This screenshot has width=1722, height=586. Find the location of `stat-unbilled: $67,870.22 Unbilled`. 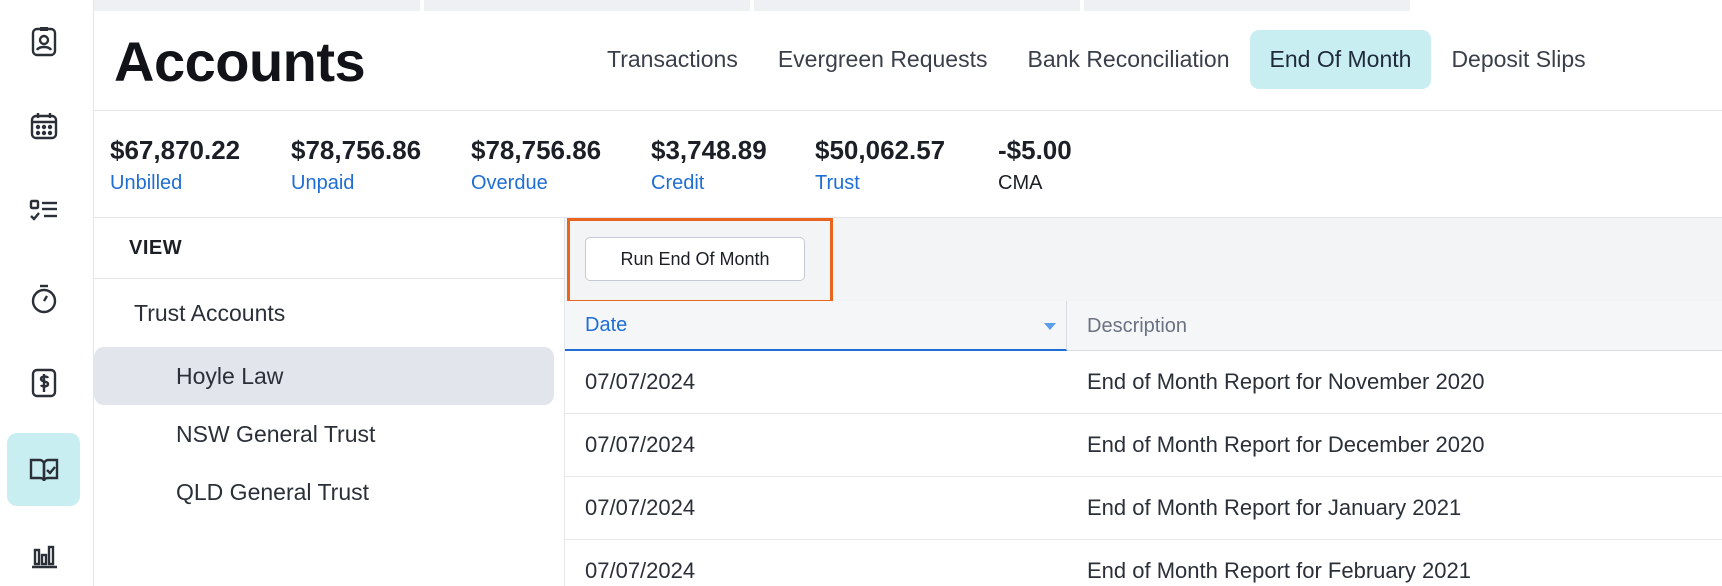

stat-unbilled: $67,870.22 Unbilled is located at coordinates (175, 165).